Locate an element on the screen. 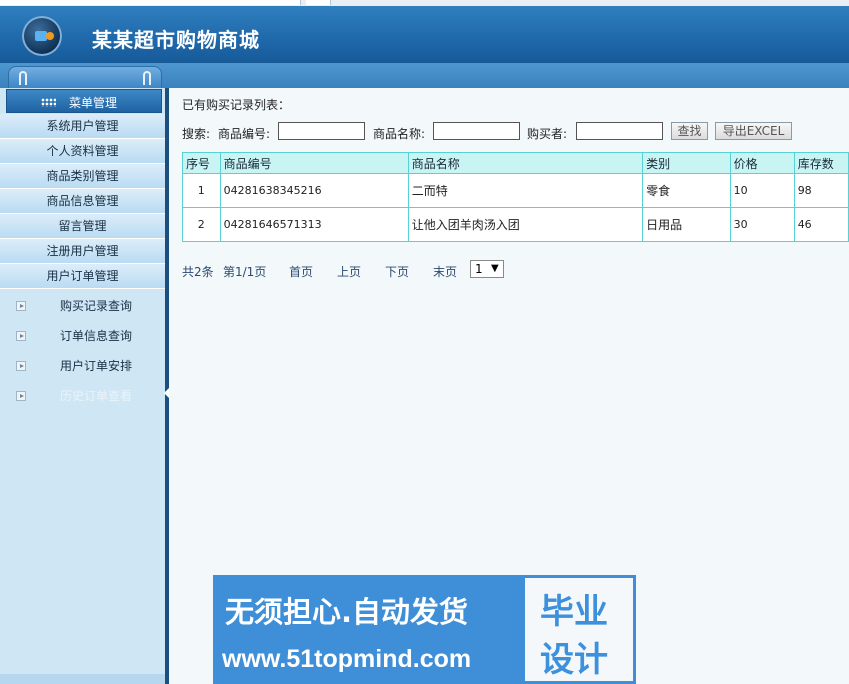  product-name-label: 商品名称: is located at coordinates (399, 134).